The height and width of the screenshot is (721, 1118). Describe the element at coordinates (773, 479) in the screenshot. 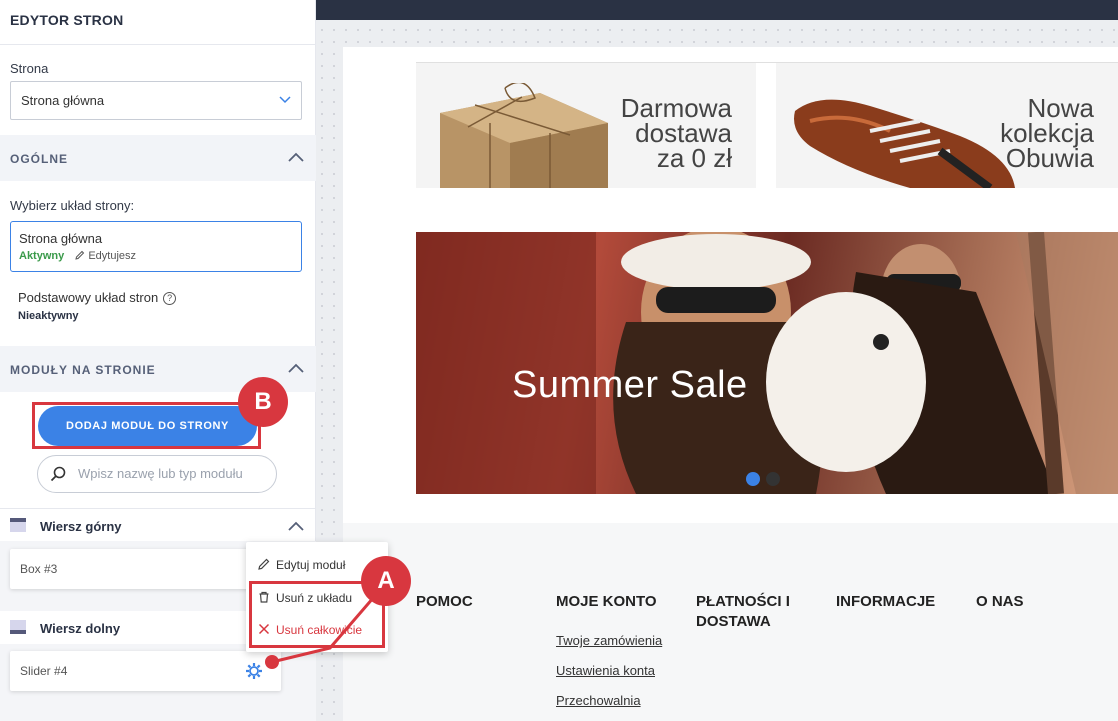

I see `slider-dot` at that location.